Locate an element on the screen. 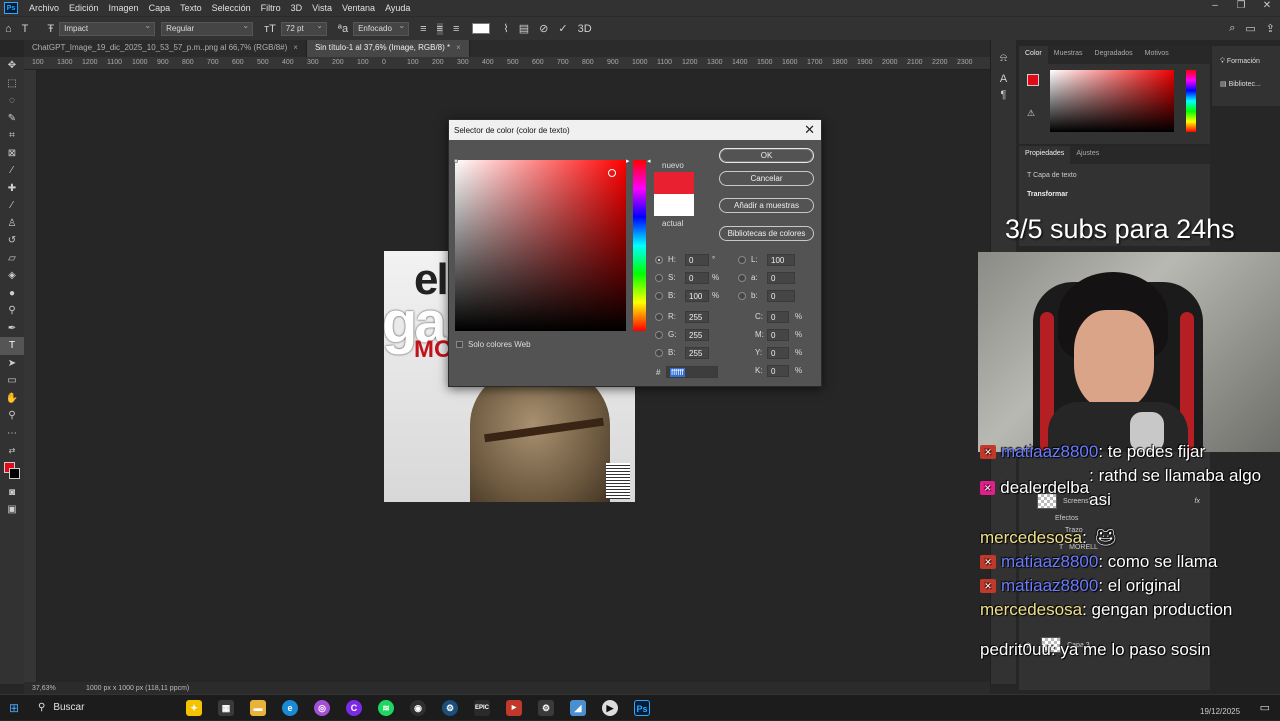 The width and height of the screenshot is (1280, 721). align-right-icon: ≡ is located at coordinates (456, 29).